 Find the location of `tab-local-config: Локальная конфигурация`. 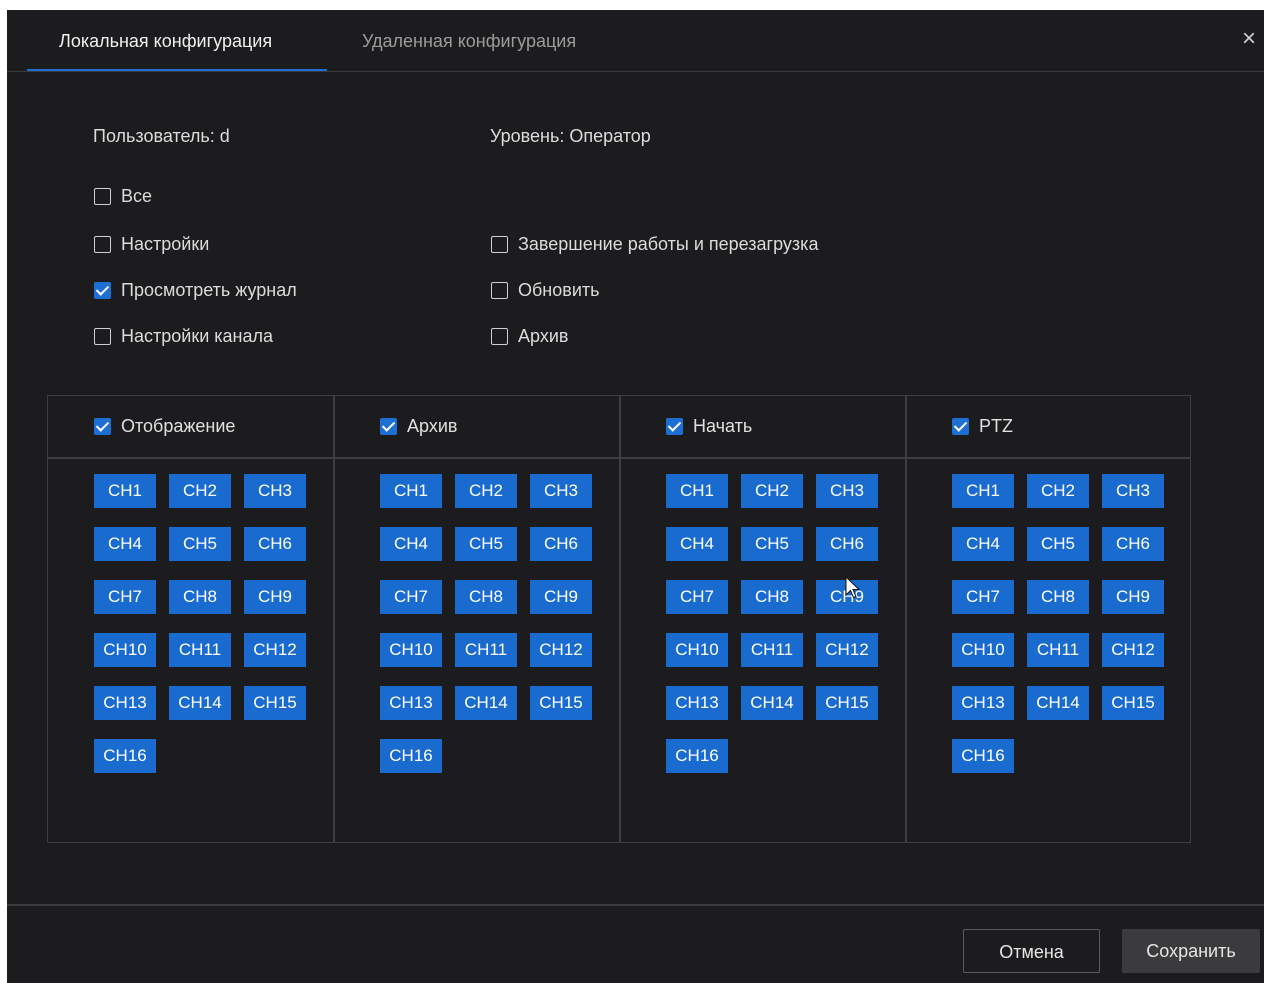

tab-local-config: Локальная конфигурация is located at coordinates (165, 41).